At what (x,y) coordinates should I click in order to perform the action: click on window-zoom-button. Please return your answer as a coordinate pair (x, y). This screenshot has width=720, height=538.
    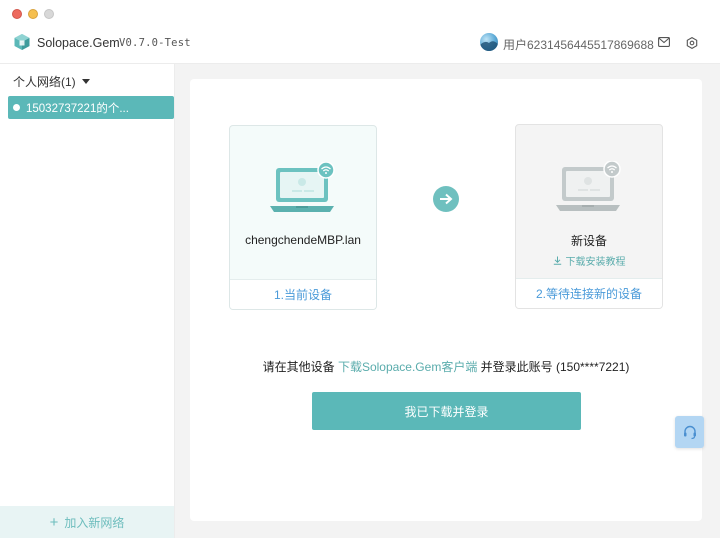
    Looking at the image, I should click on (49, 14).